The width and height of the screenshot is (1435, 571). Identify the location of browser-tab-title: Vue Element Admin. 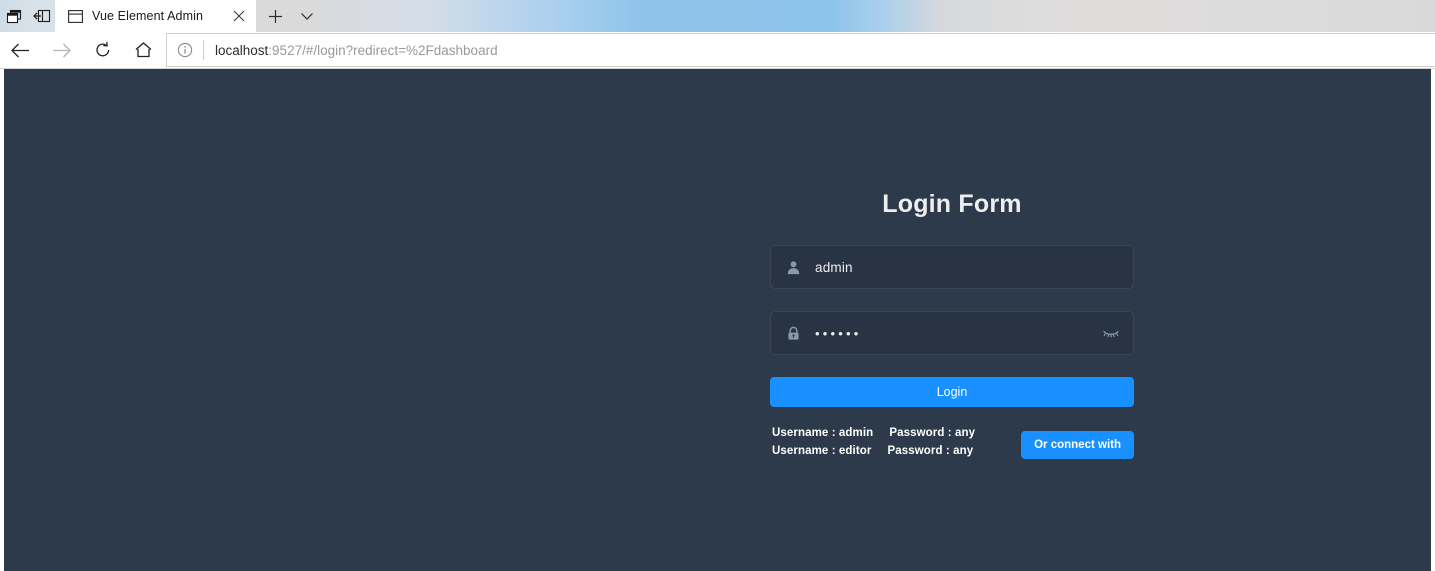
(148, 16).